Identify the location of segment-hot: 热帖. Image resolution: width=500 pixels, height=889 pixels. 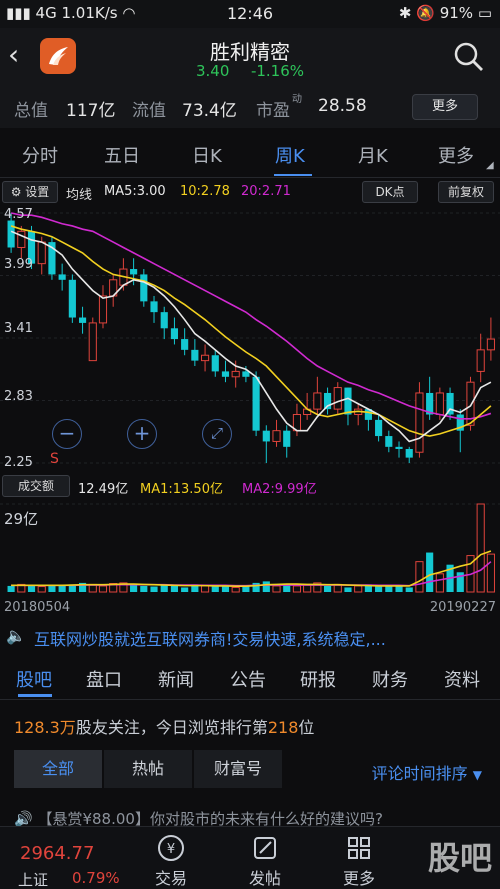
(148, 769).